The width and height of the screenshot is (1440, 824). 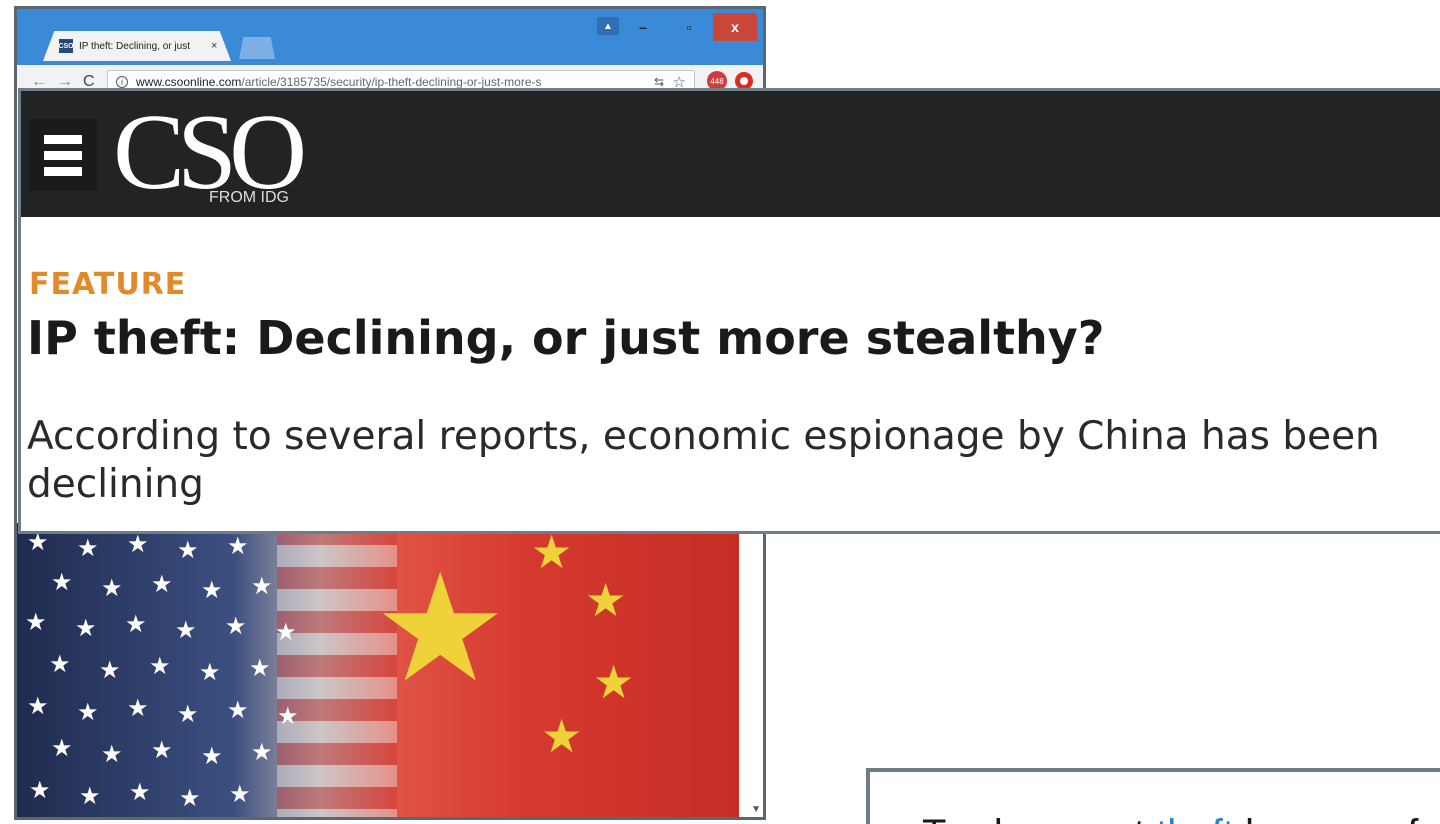 I want to click on tab-close-icon: ×, so click(x=214, y=46).